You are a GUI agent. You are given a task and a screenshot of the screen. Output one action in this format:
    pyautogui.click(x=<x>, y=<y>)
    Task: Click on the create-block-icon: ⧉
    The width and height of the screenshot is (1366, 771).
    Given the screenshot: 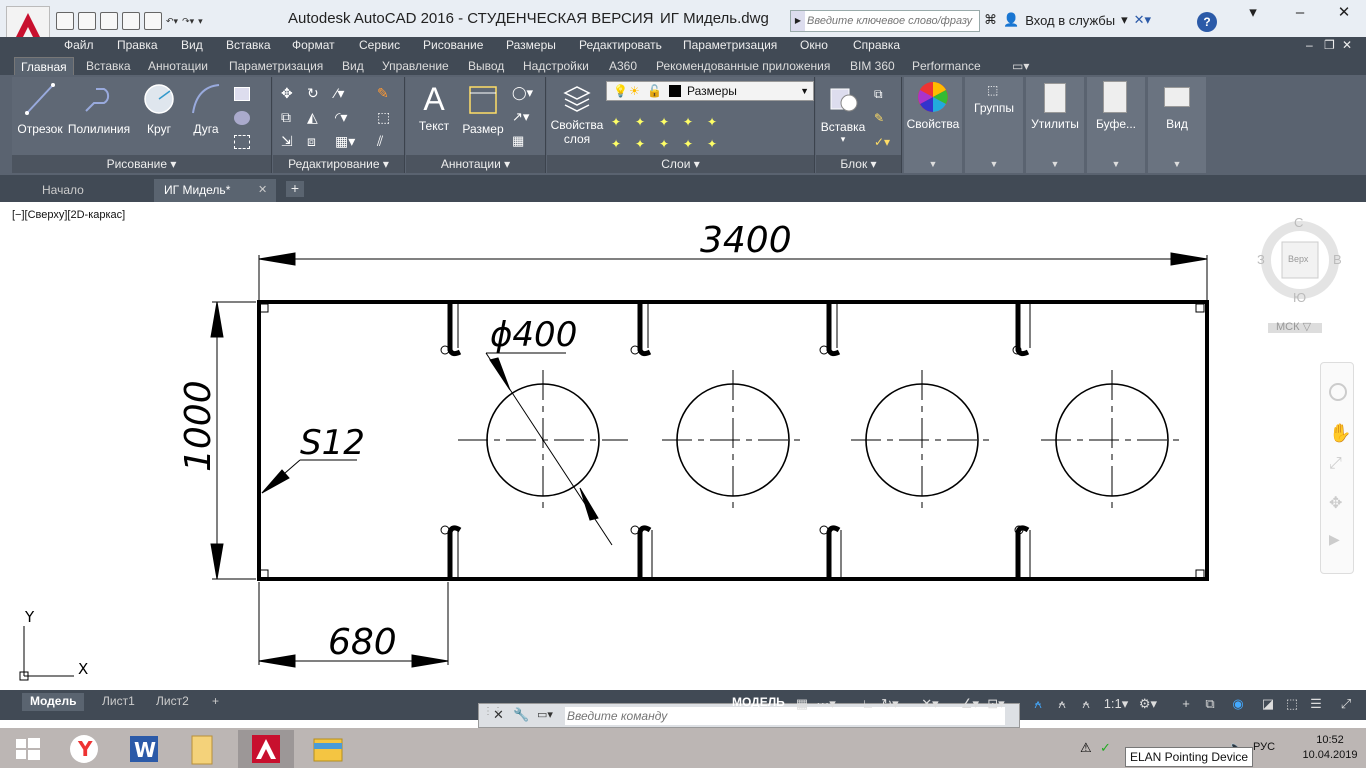 What is the action you would take?
    pyautogui.click(x=882, y=94)
    